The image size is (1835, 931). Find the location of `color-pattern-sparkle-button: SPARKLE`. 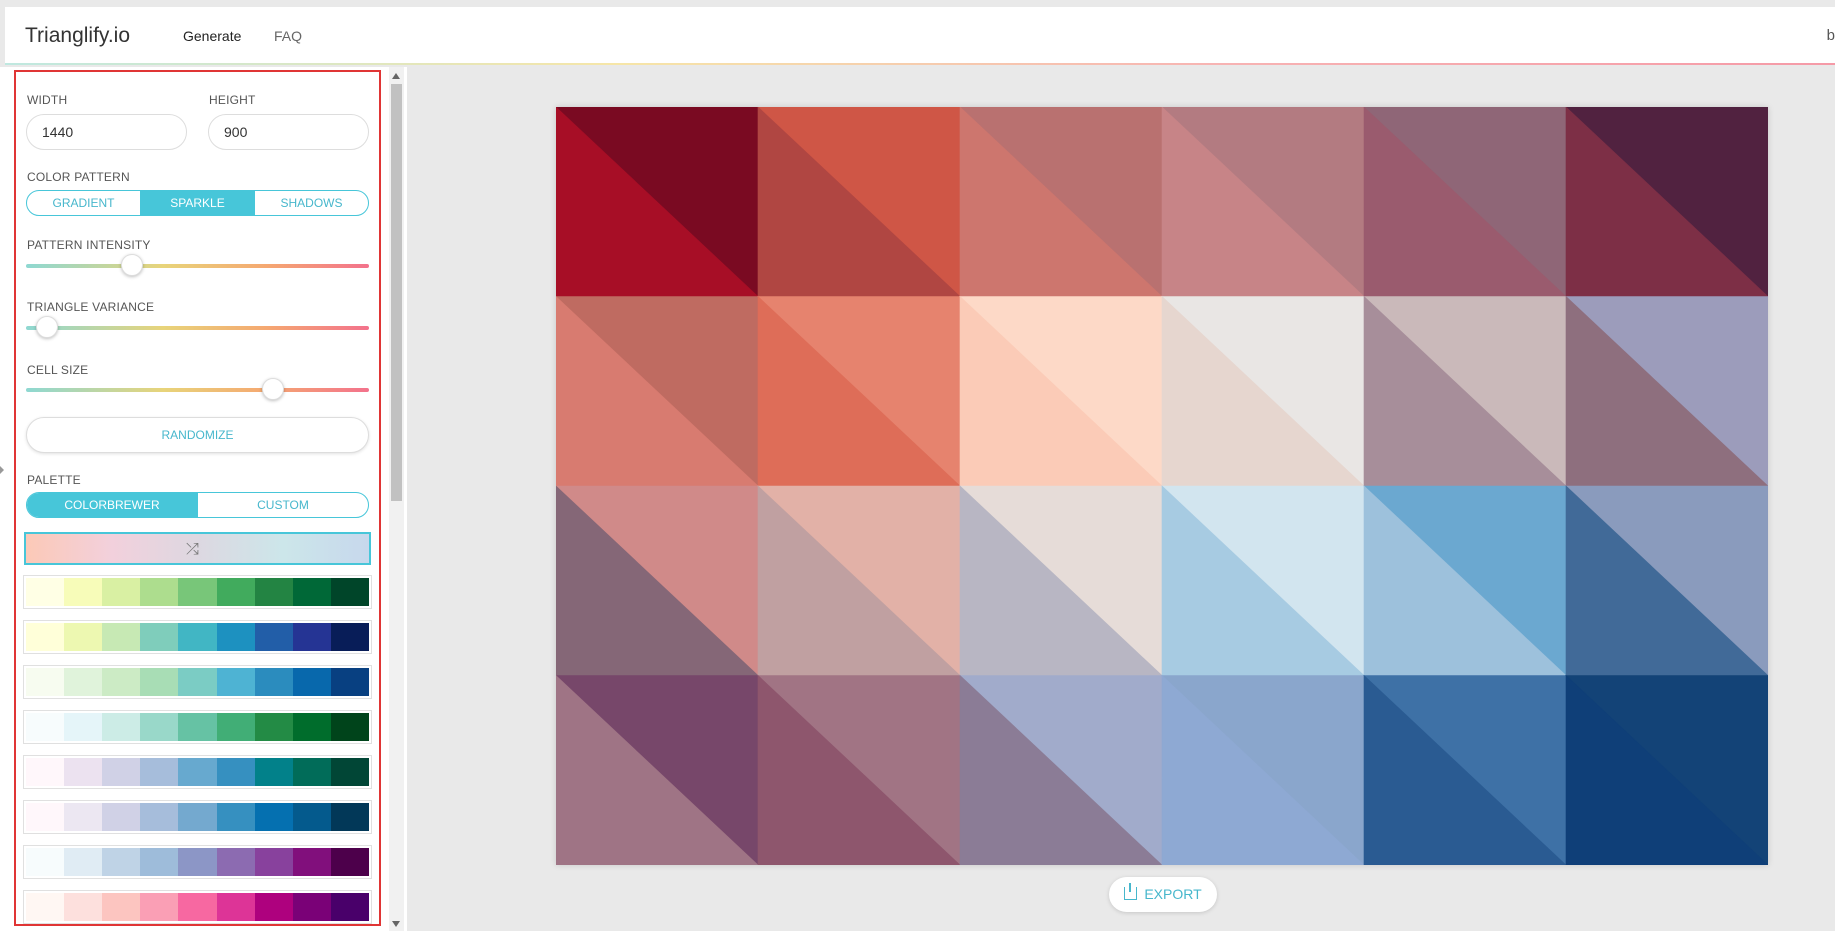

color-pattern-sparkle-button: SPARKLE is located at coordinates (198, 203).